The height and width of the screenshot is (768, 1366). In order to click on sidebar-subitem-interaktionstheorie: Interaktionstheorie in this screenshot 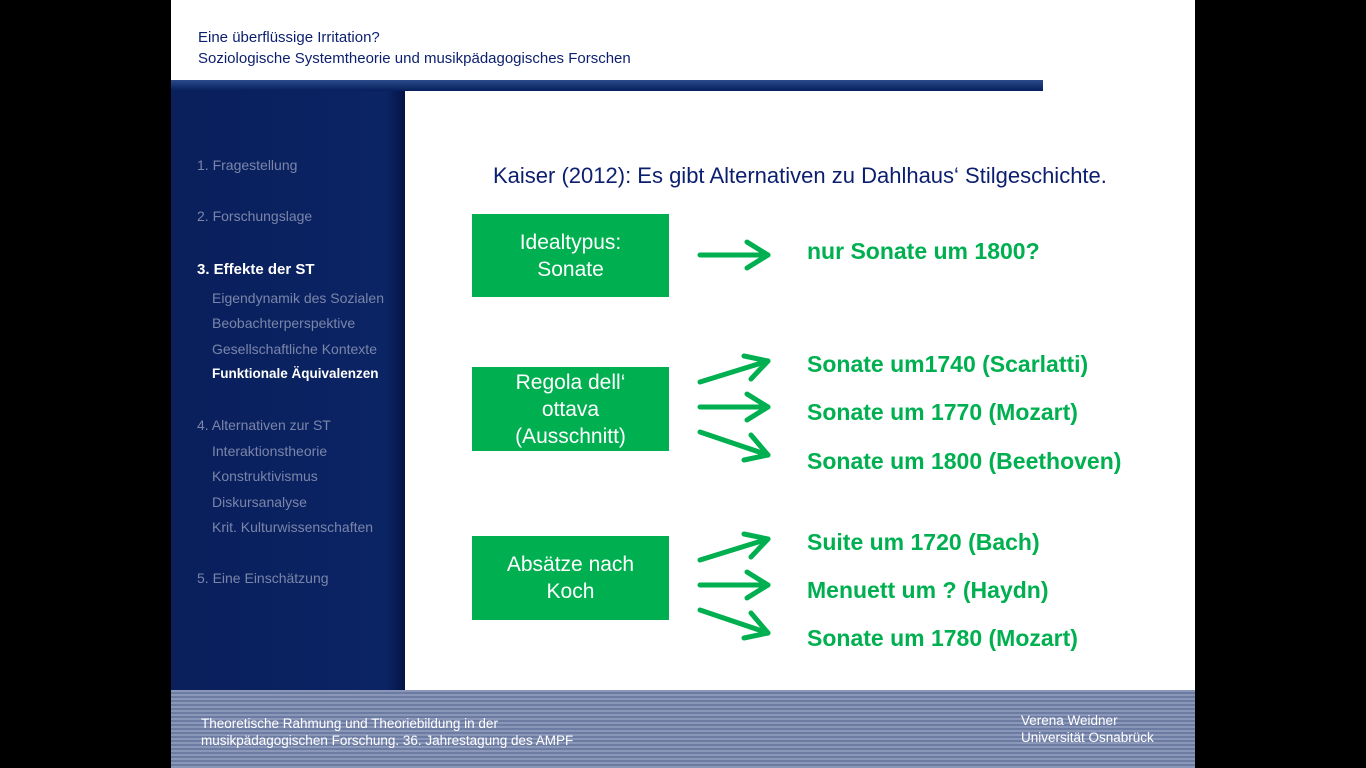, I will do `click(269, 451)`.